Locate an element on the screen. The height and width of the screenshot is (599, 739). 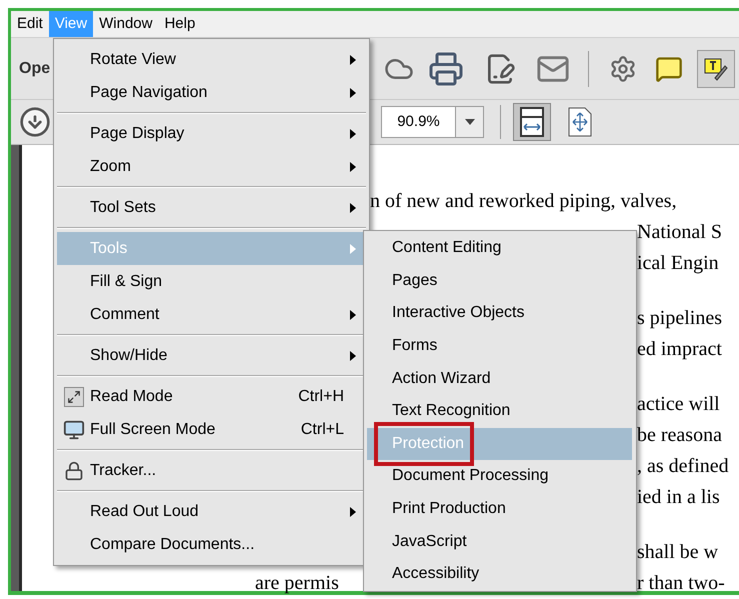
caret-icon is located at coordinates (469, 122).